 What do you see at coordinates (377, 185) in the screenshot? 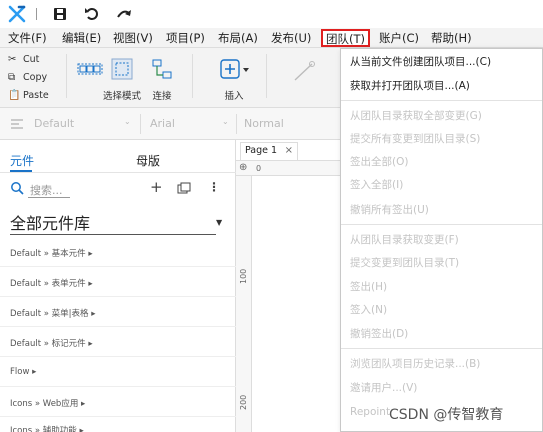
I see `menu-item-check-in-all: 签入全部(I)` at bounding box center [377, 185].